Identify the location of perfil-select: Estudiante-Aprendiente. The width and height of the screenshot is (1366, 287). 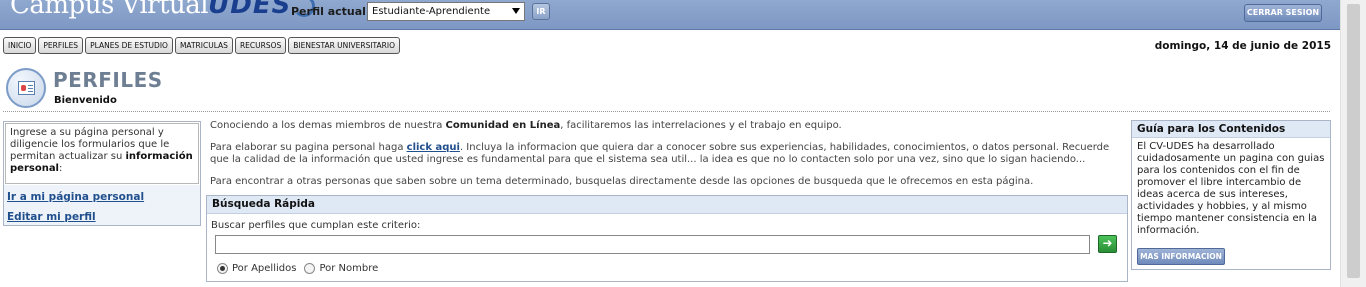
(446, 11).